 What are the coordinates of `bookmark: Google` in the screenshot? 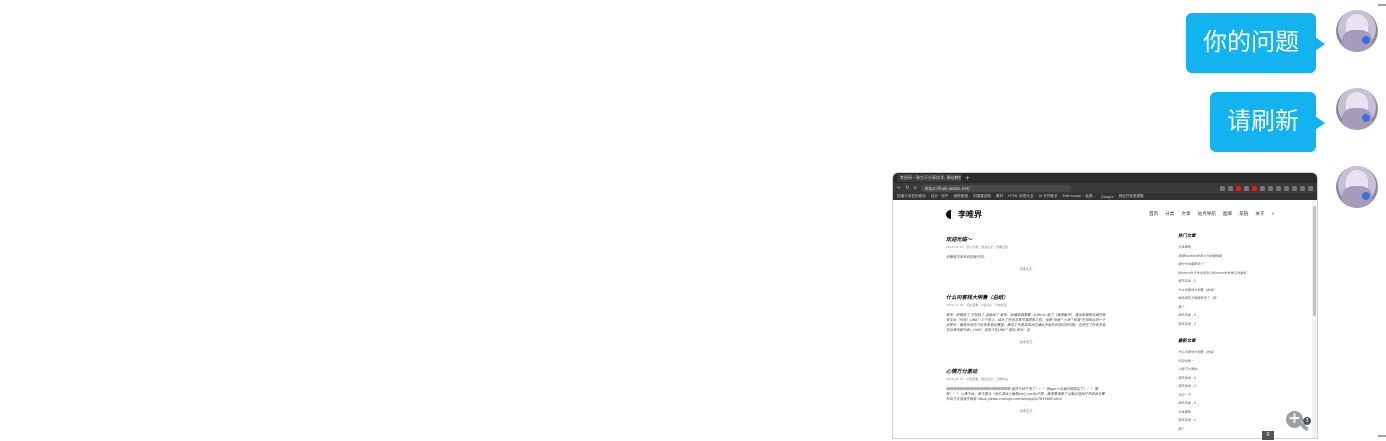 It's located at (1107, 196).